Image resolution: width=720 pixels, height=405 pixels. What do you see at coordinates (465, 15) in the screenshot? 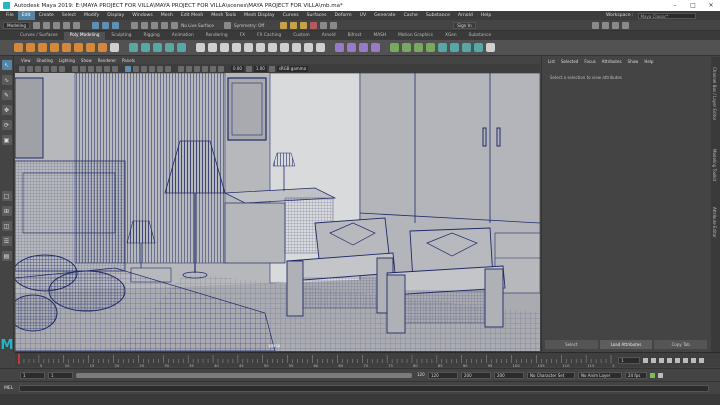
I see `menu-item-18: Arnold` at bounding box center [465, 15].